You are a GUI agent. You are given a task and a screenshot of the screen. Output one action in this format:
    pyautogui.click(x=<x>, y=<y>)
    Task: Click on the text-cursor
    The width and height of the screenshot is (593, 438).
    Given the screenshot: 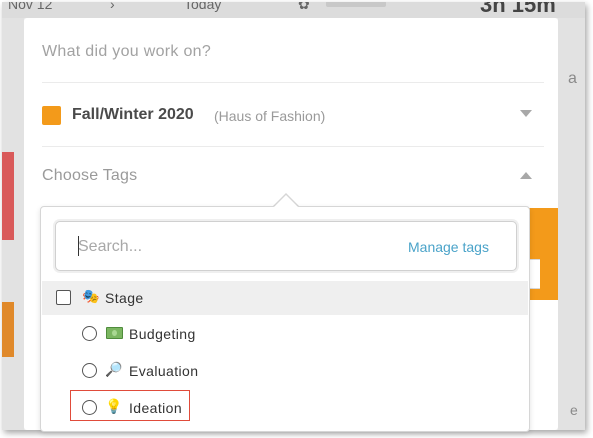 What is the action you would take?
    pyautogui.click(x=78, y=246)
    